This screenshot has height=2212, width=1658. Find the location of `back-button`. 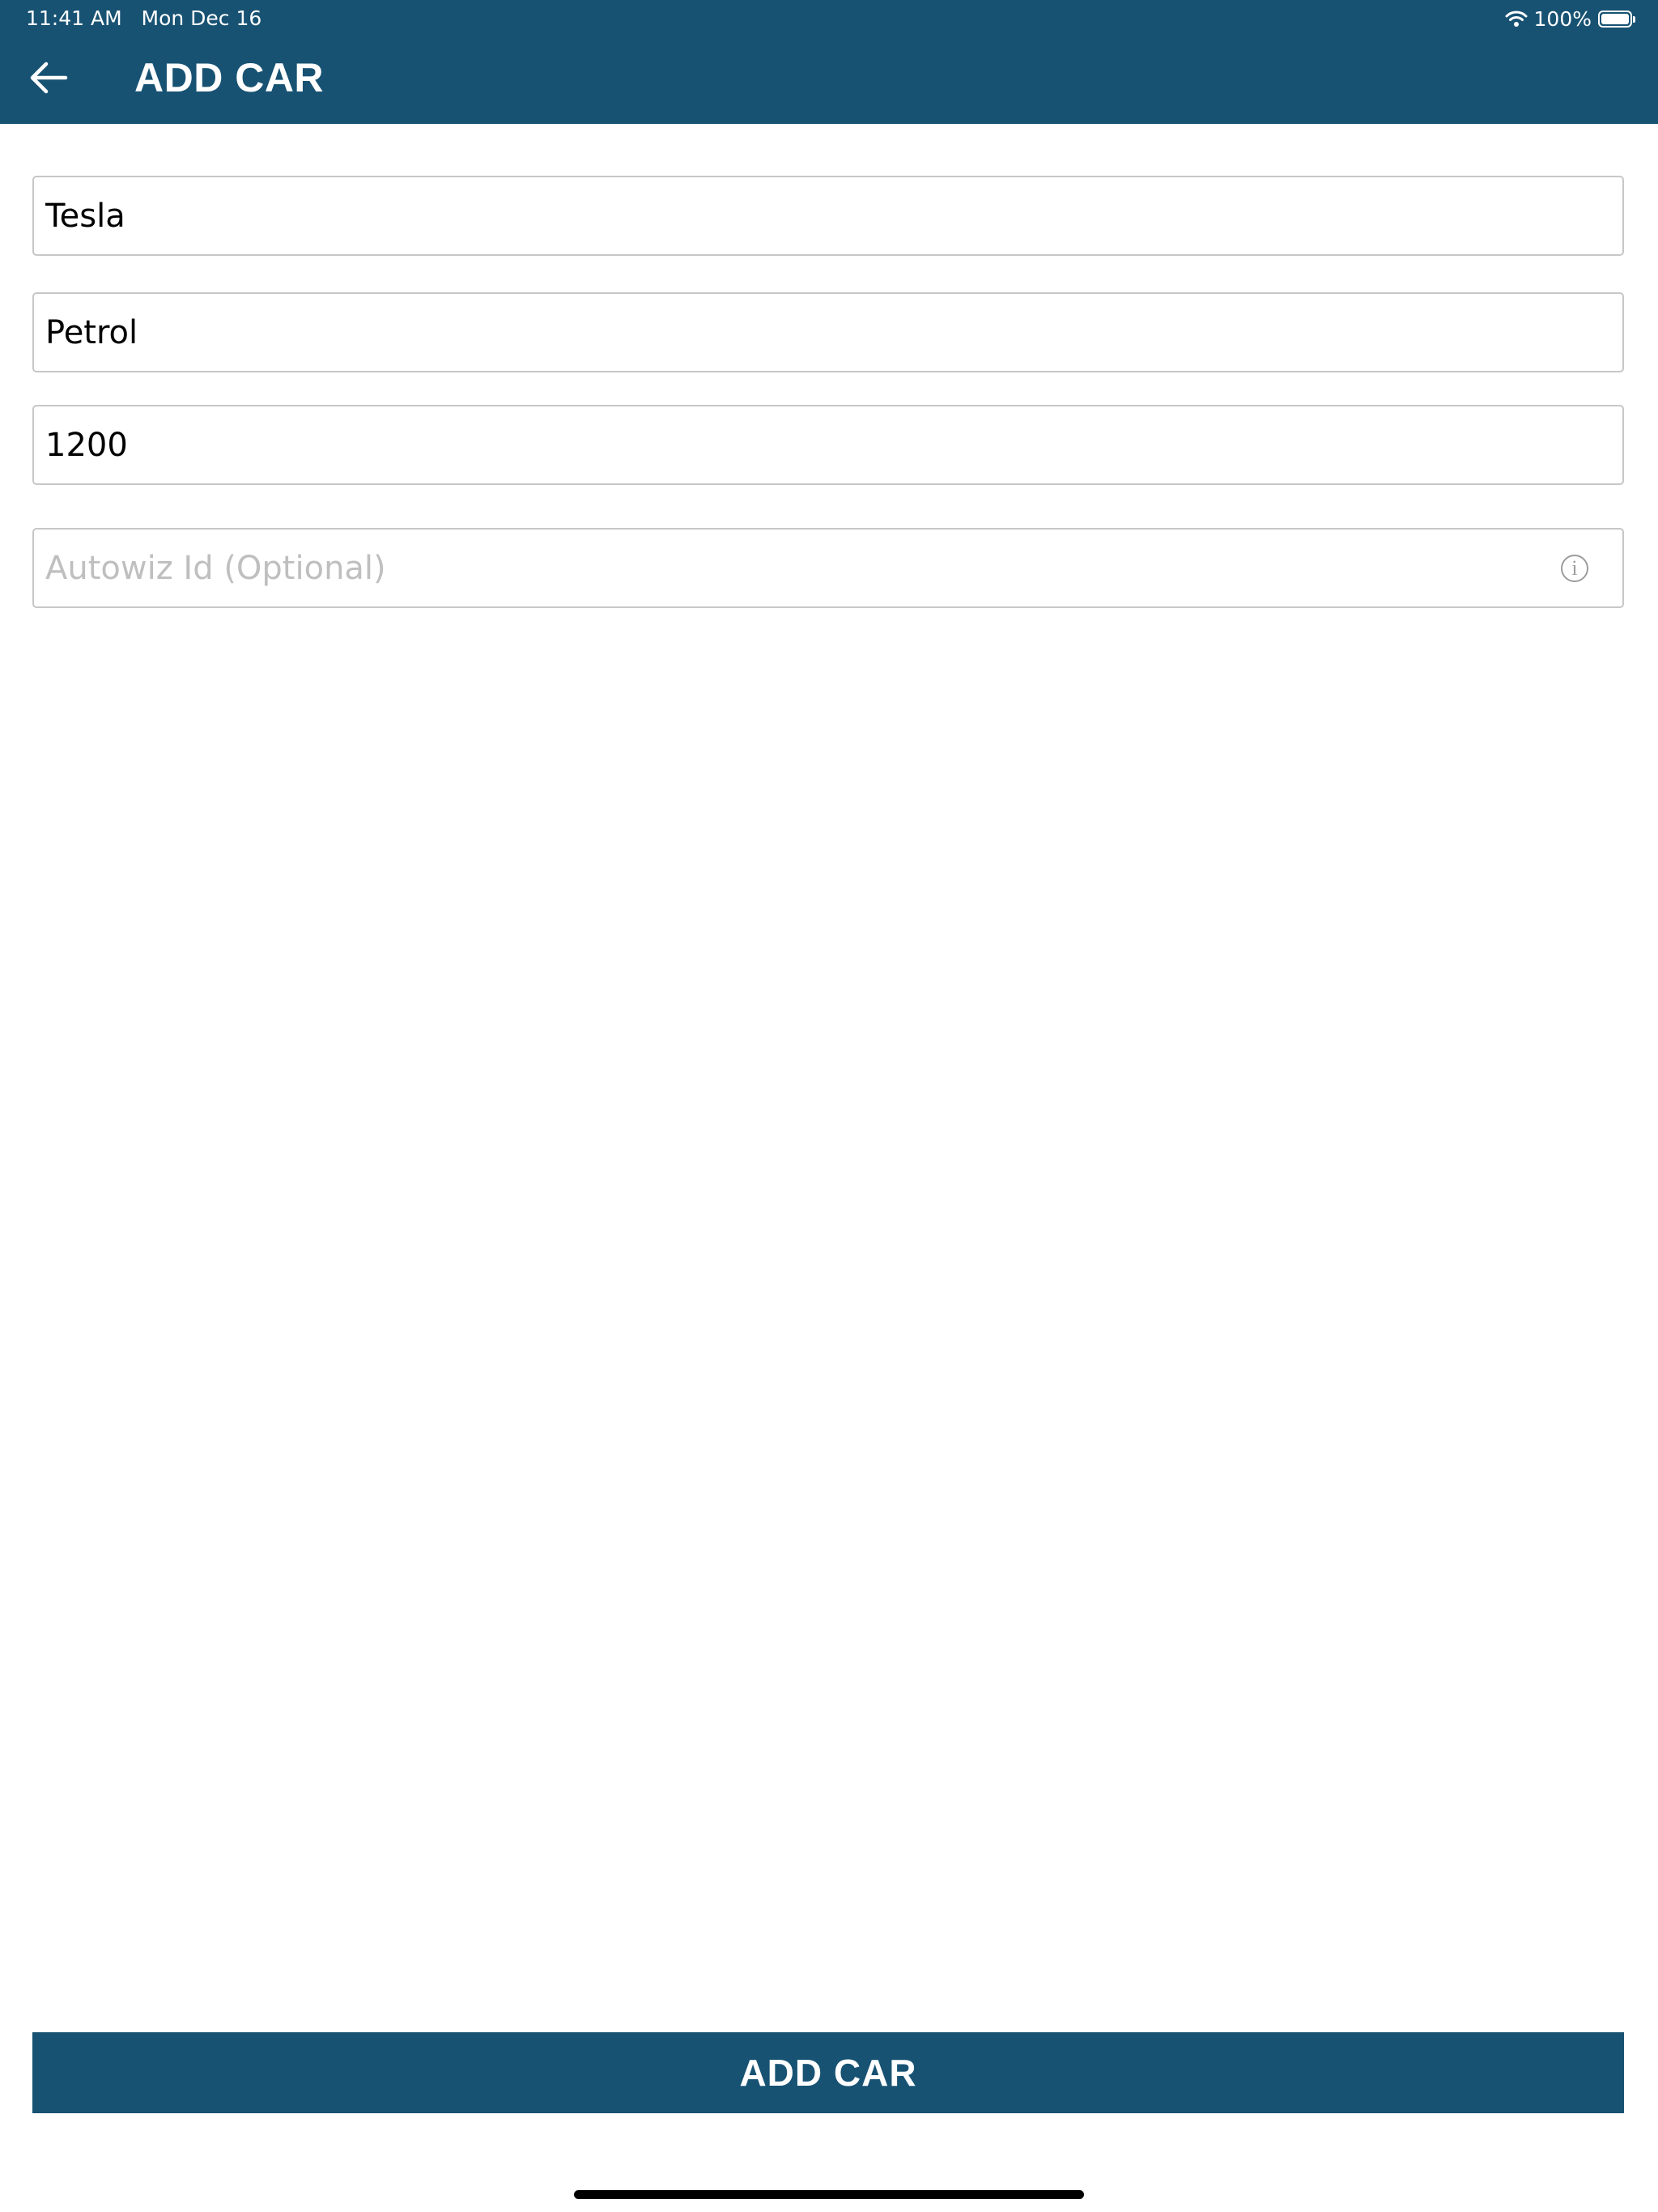

back-button is located at coordinates (48, 77).